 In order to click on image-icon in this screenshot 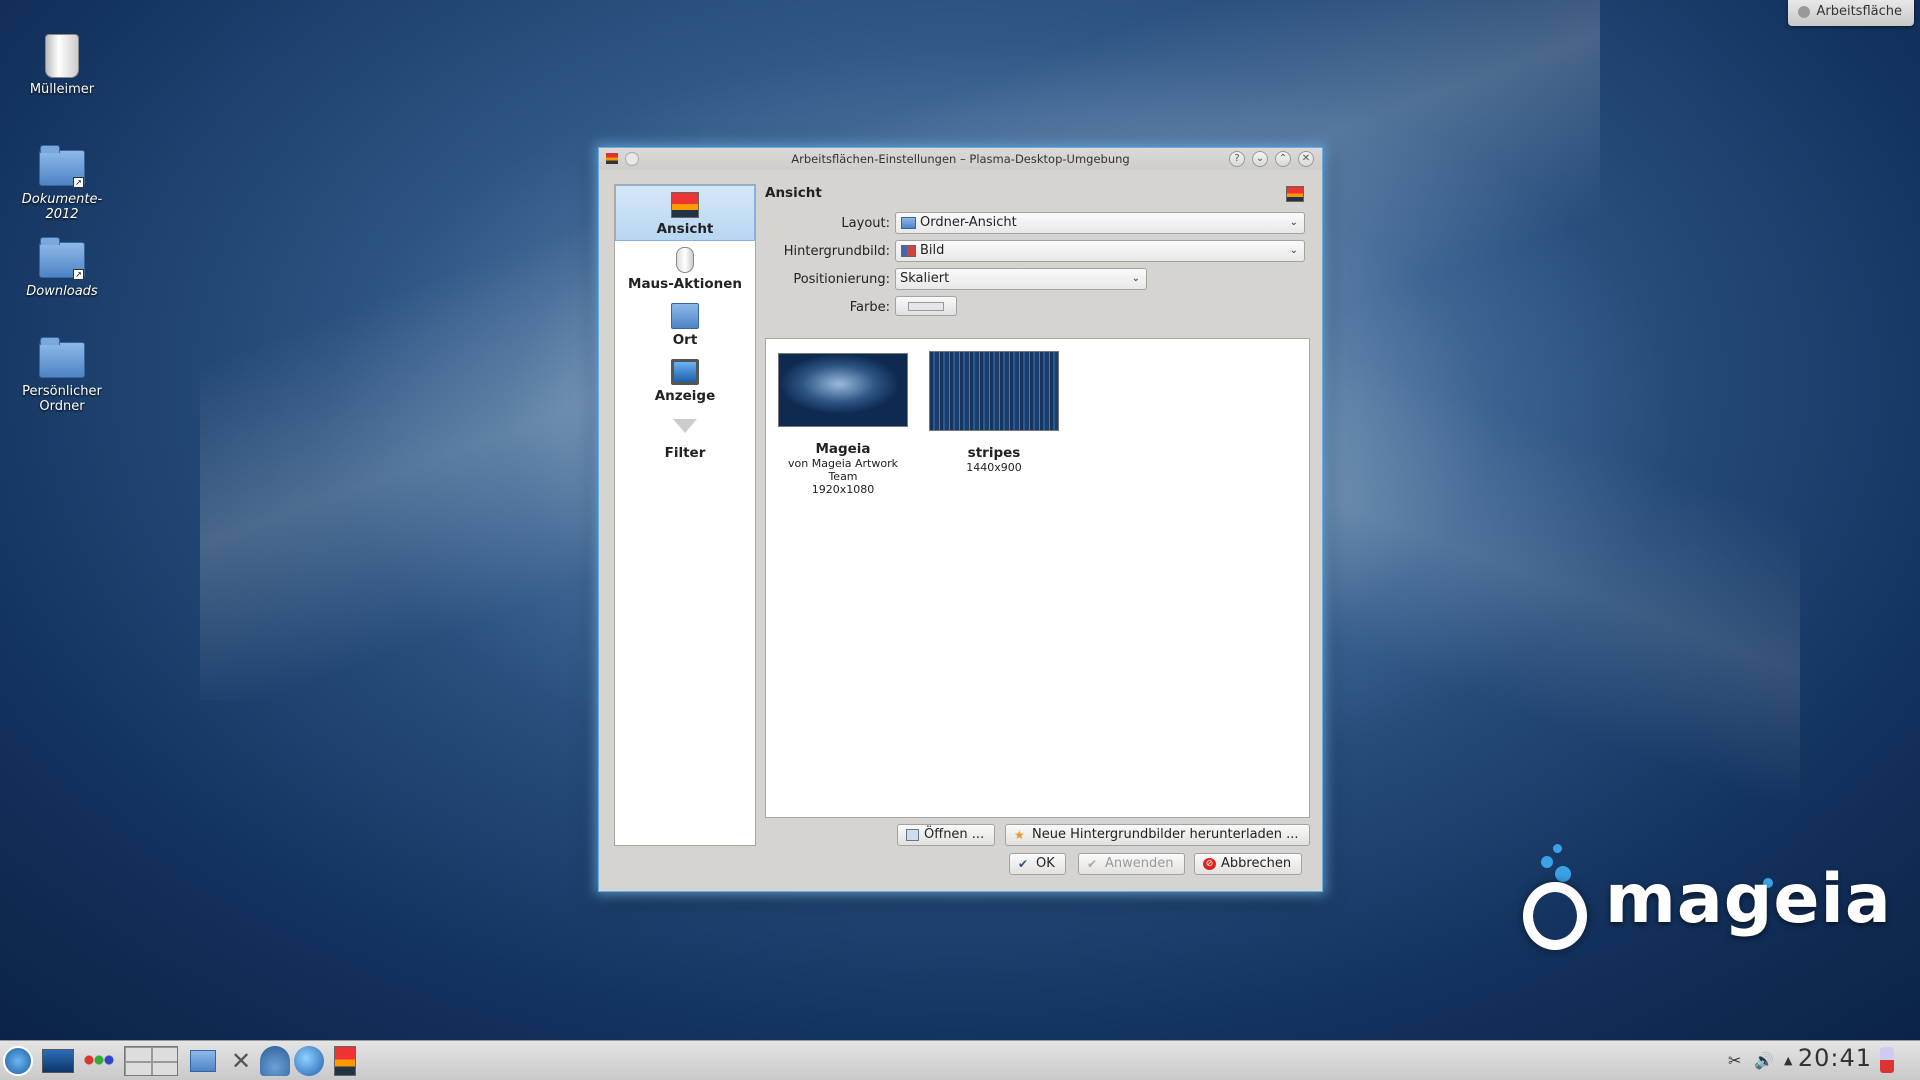, I will do `click(908, 251)`.